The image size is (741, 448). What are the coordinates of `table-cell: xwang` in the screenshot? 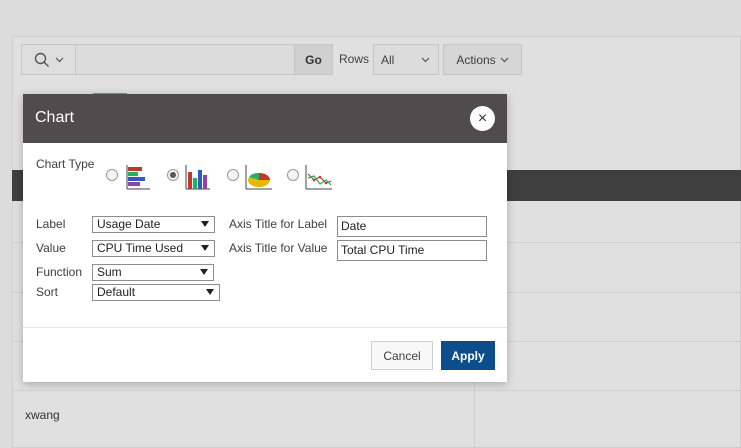 It's located at (42, 415).